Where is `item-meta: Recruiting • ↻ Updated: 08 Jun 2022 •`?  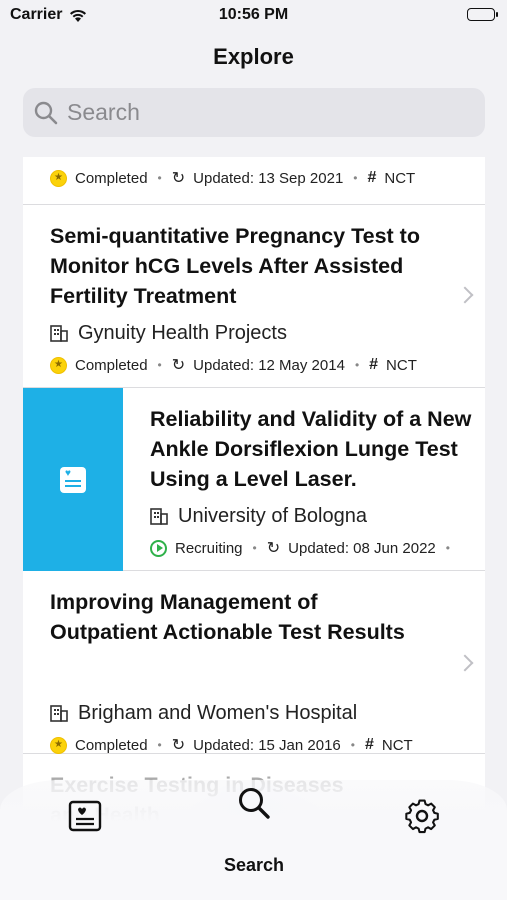
item-meta: Recruiting • ↻ Updated: 08 Jun 2022 • is located at coordinates (317, 548).